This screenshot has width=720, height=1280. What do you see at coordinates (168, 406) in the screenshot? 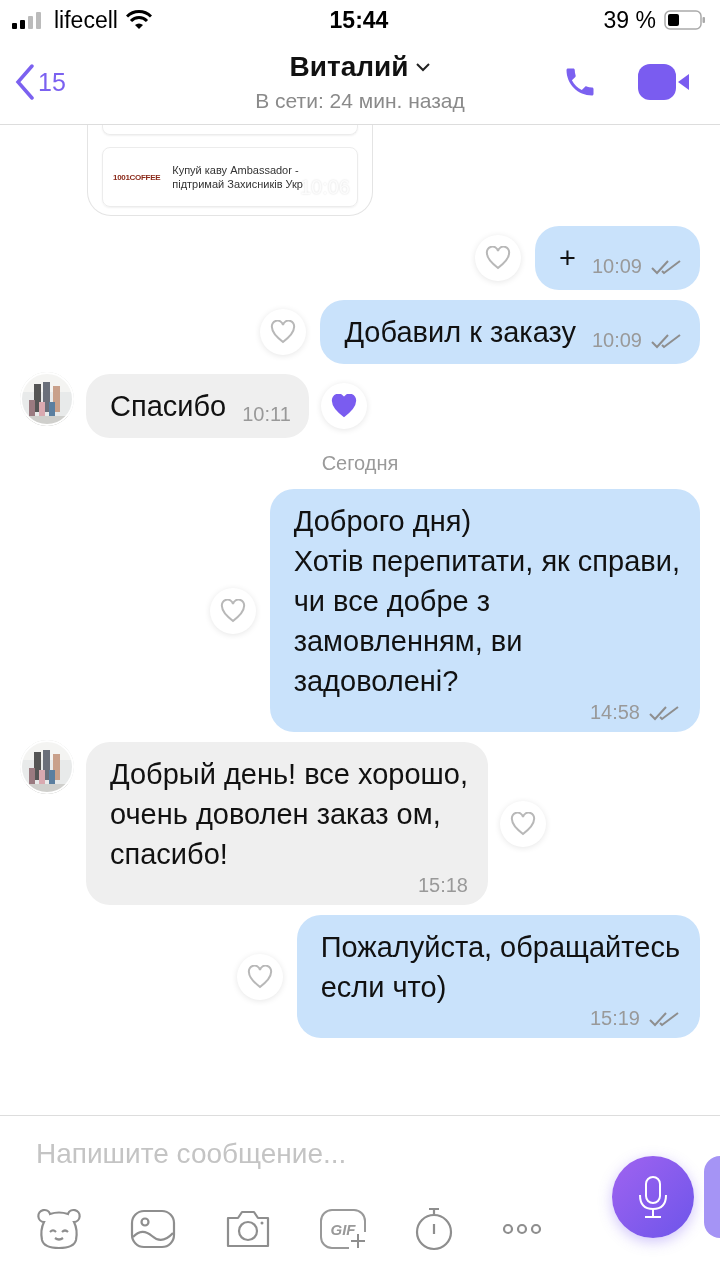
I see `message-text: Спасибо` at bounding box center [168, 406].